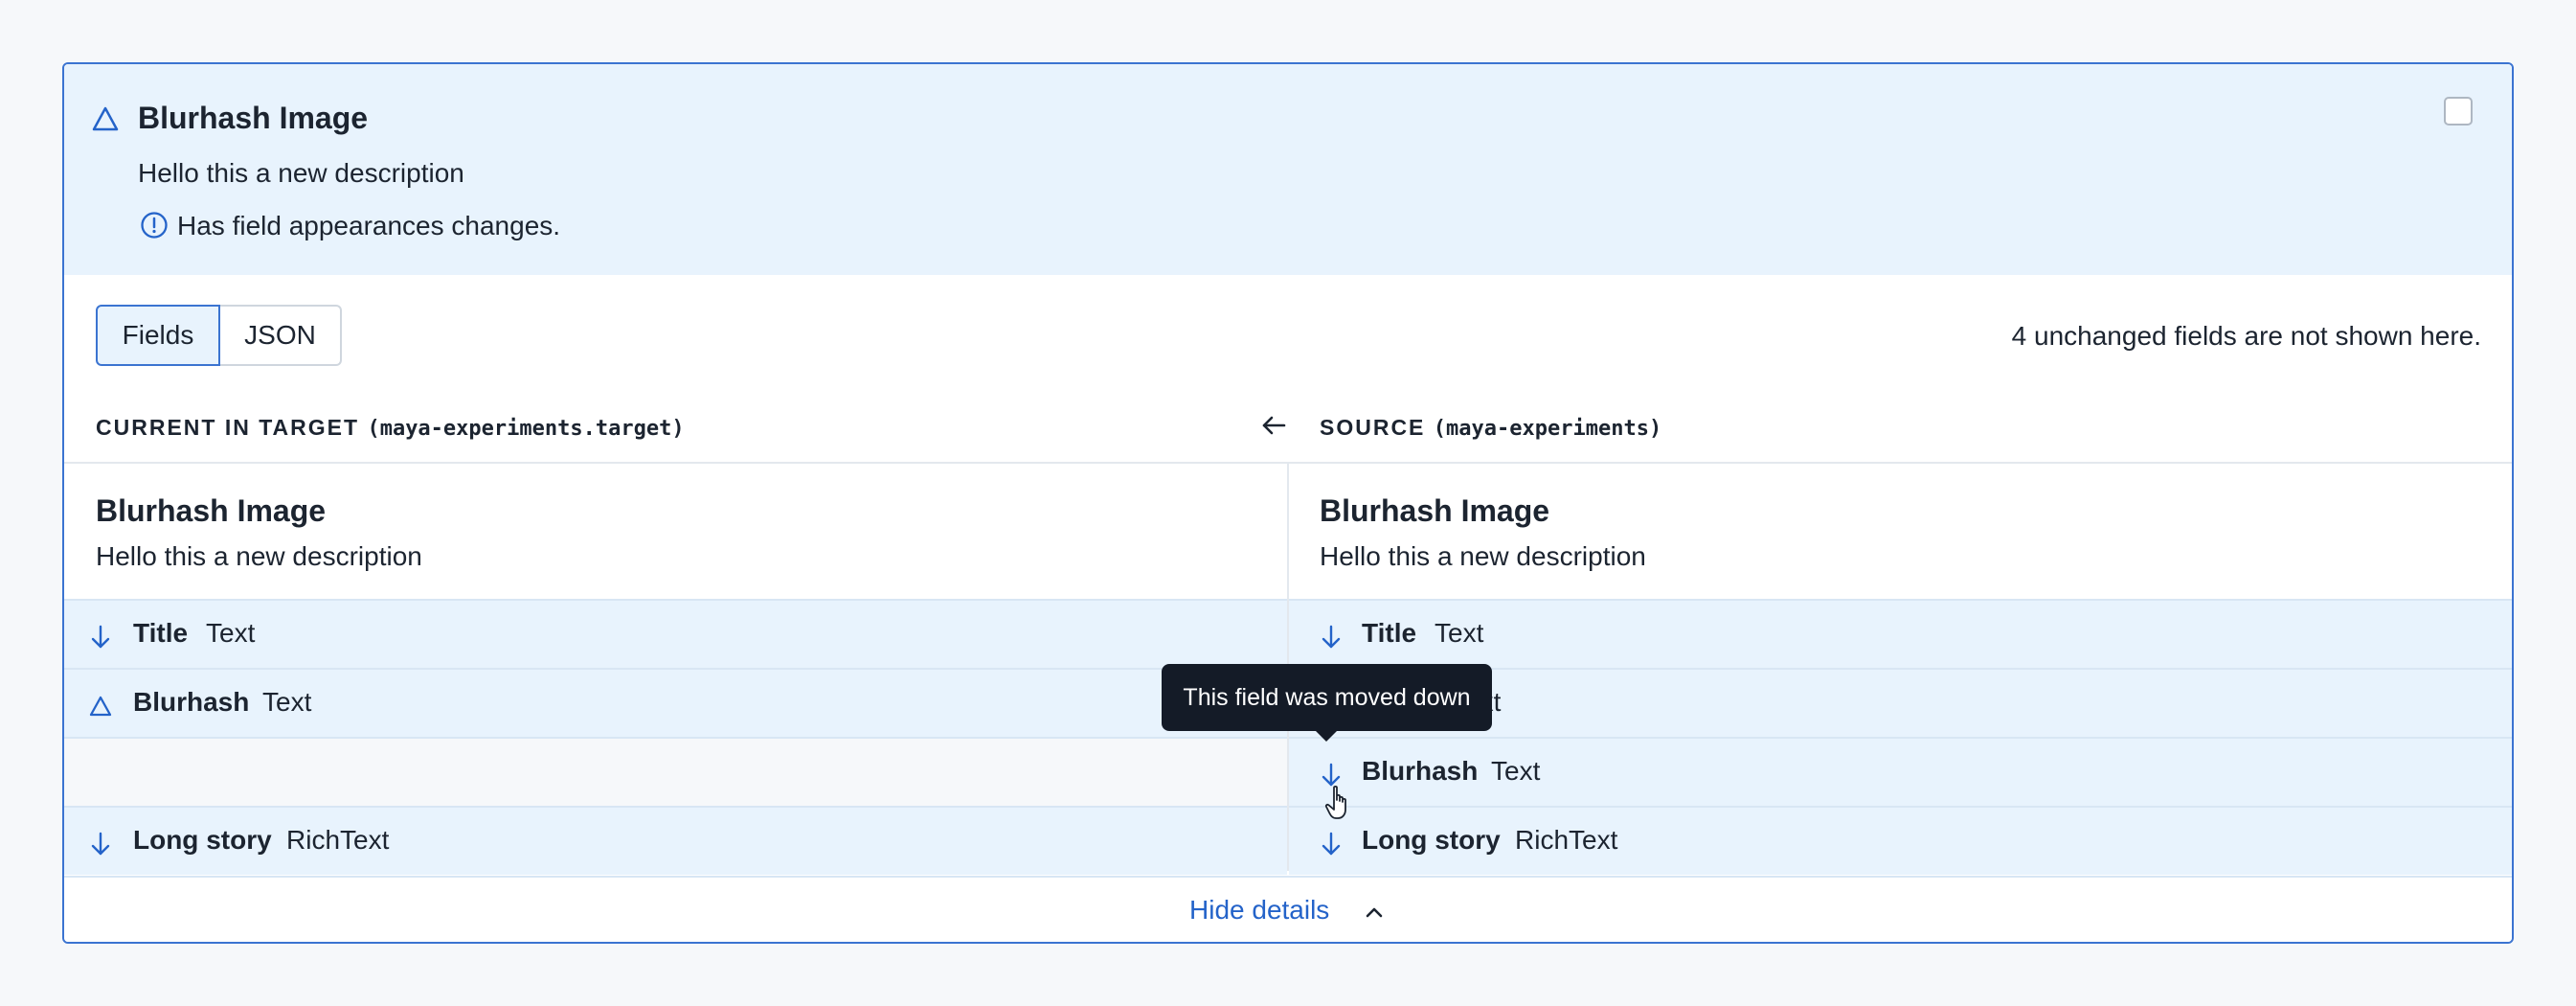 The image size is (2576, 1006). I want to click on column-header-source: SOURCE (maya-experiments), so click(1490, 428).